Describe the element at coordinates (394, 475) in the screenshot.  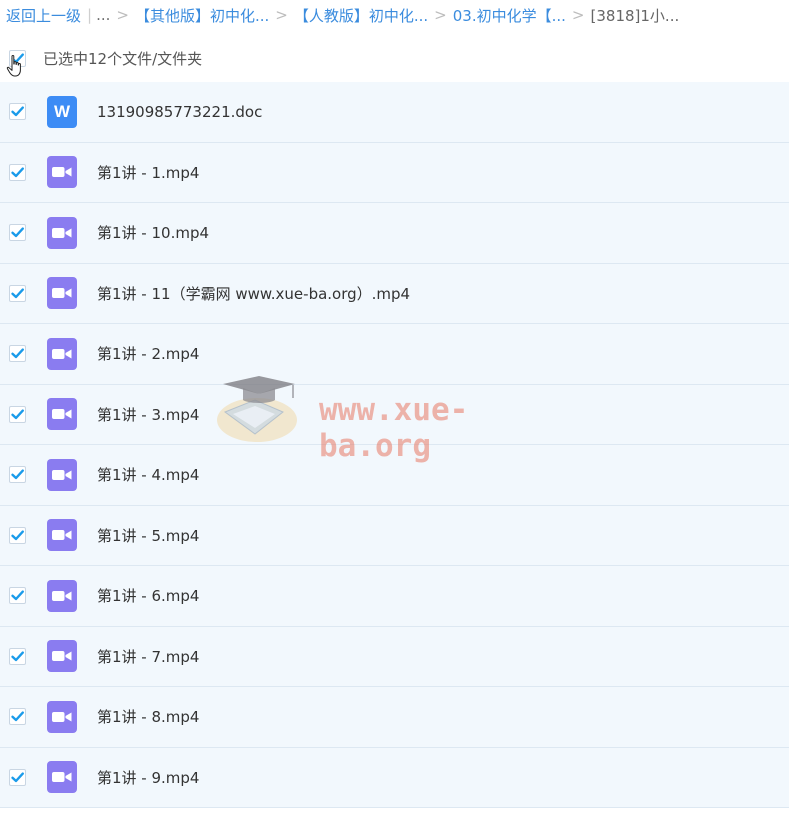
I see `file-row: 第1讲 - 4.mp4` at that location.